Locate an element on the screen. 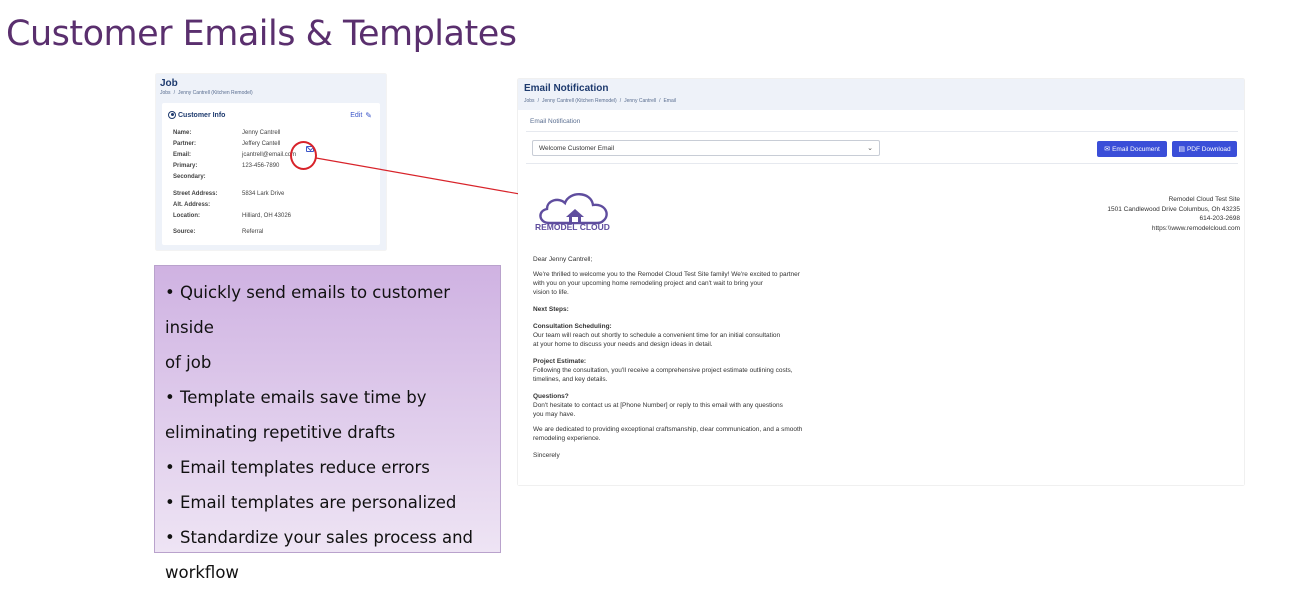 Image resolution: width=1312 pixels, height=590 pixels. edit-customer-button: Edit ✎ is located at coordinates (361, 115).